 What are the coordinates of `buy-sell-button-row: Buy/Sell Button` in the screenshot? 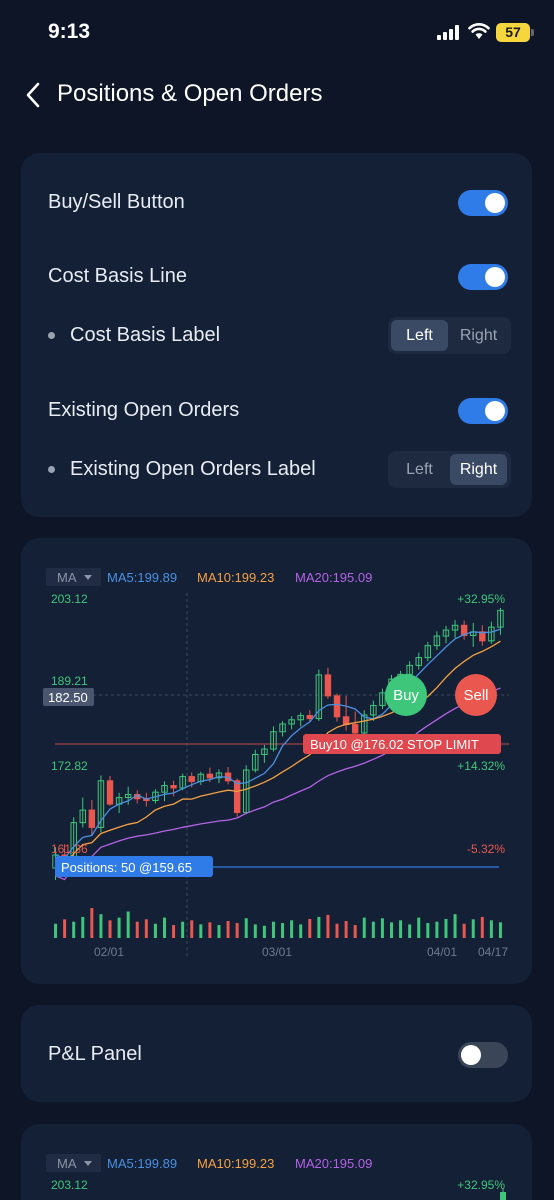 It's located at (276, 202).